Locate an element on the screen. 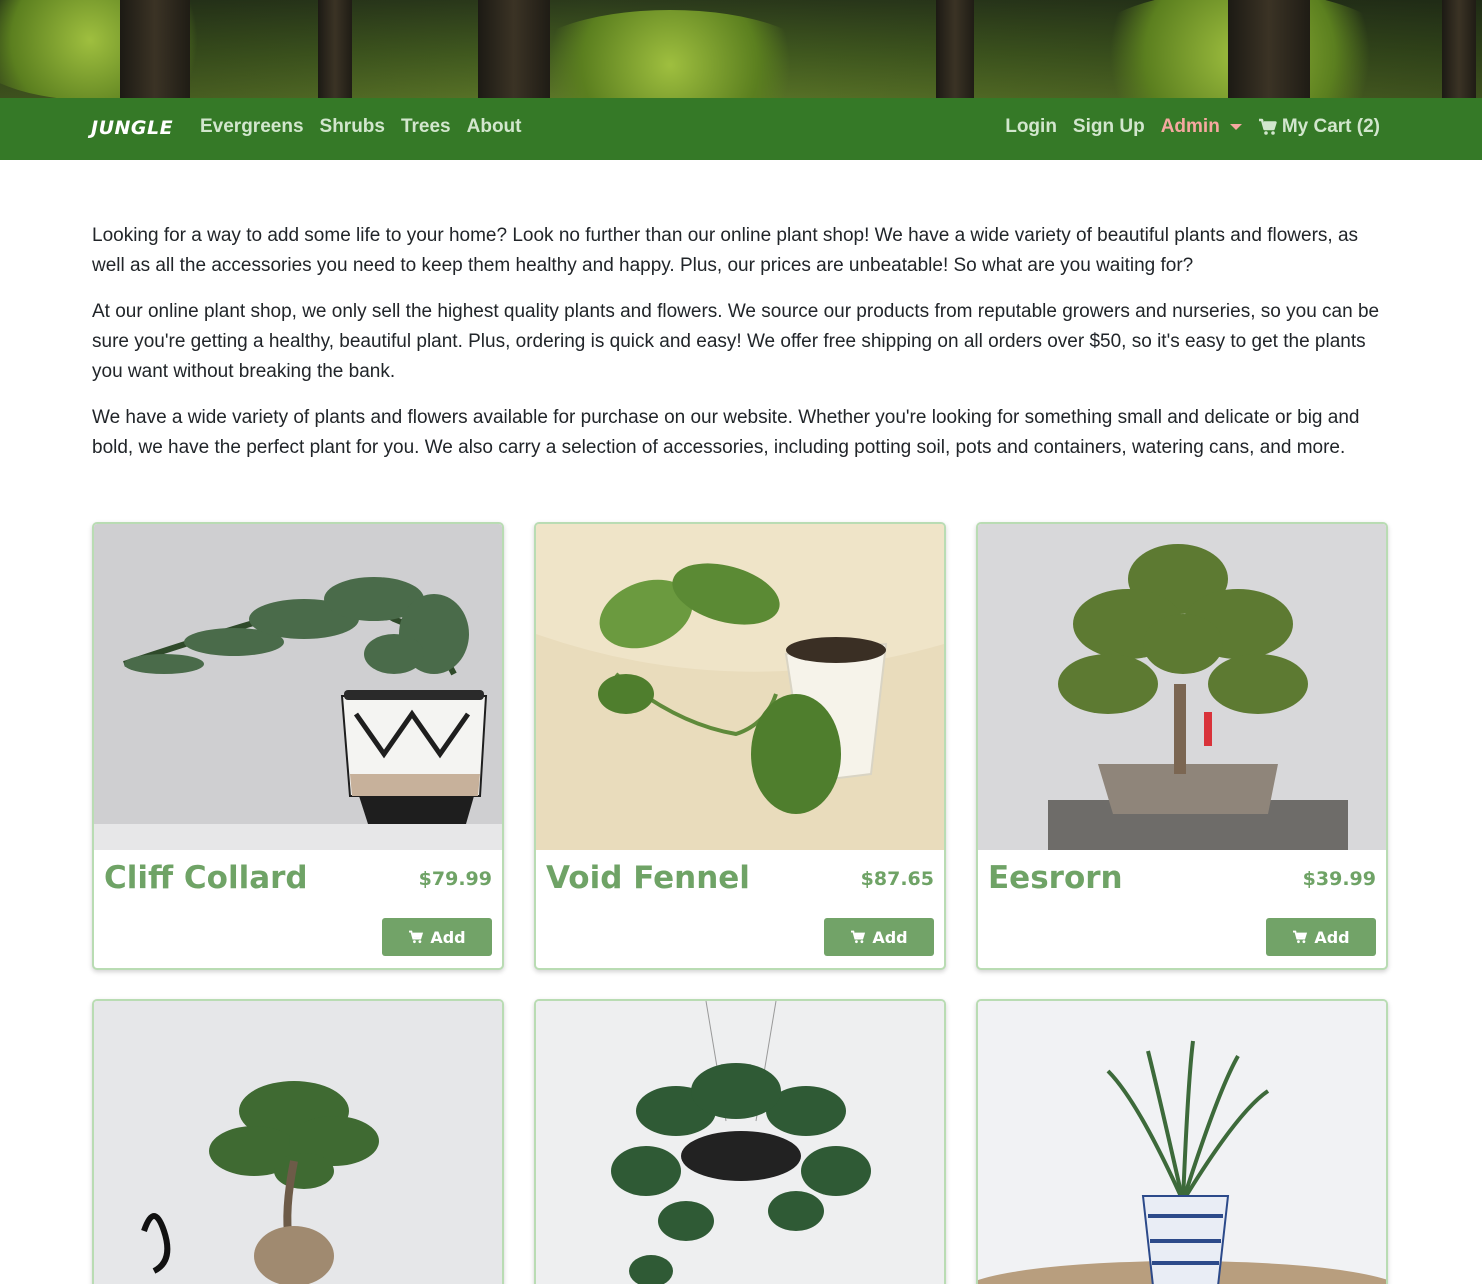  admin-label: Admin is located at coordinates (1190, 126).